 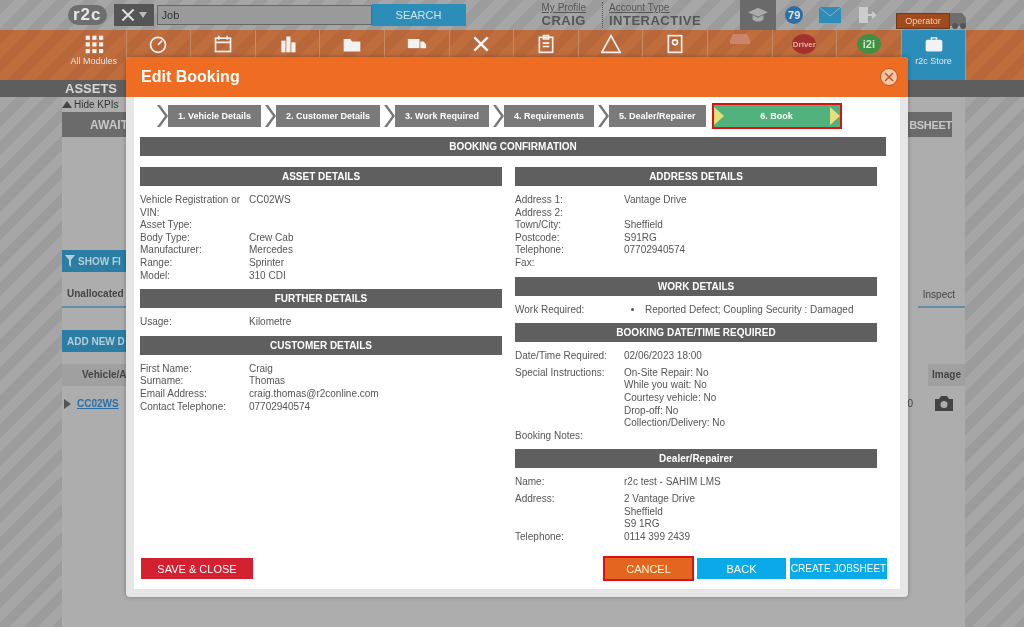 What do you see at coordinates (550, 310) in the screenshot?
I see `field-label: Work Required:` at bounding box center [550, 310].